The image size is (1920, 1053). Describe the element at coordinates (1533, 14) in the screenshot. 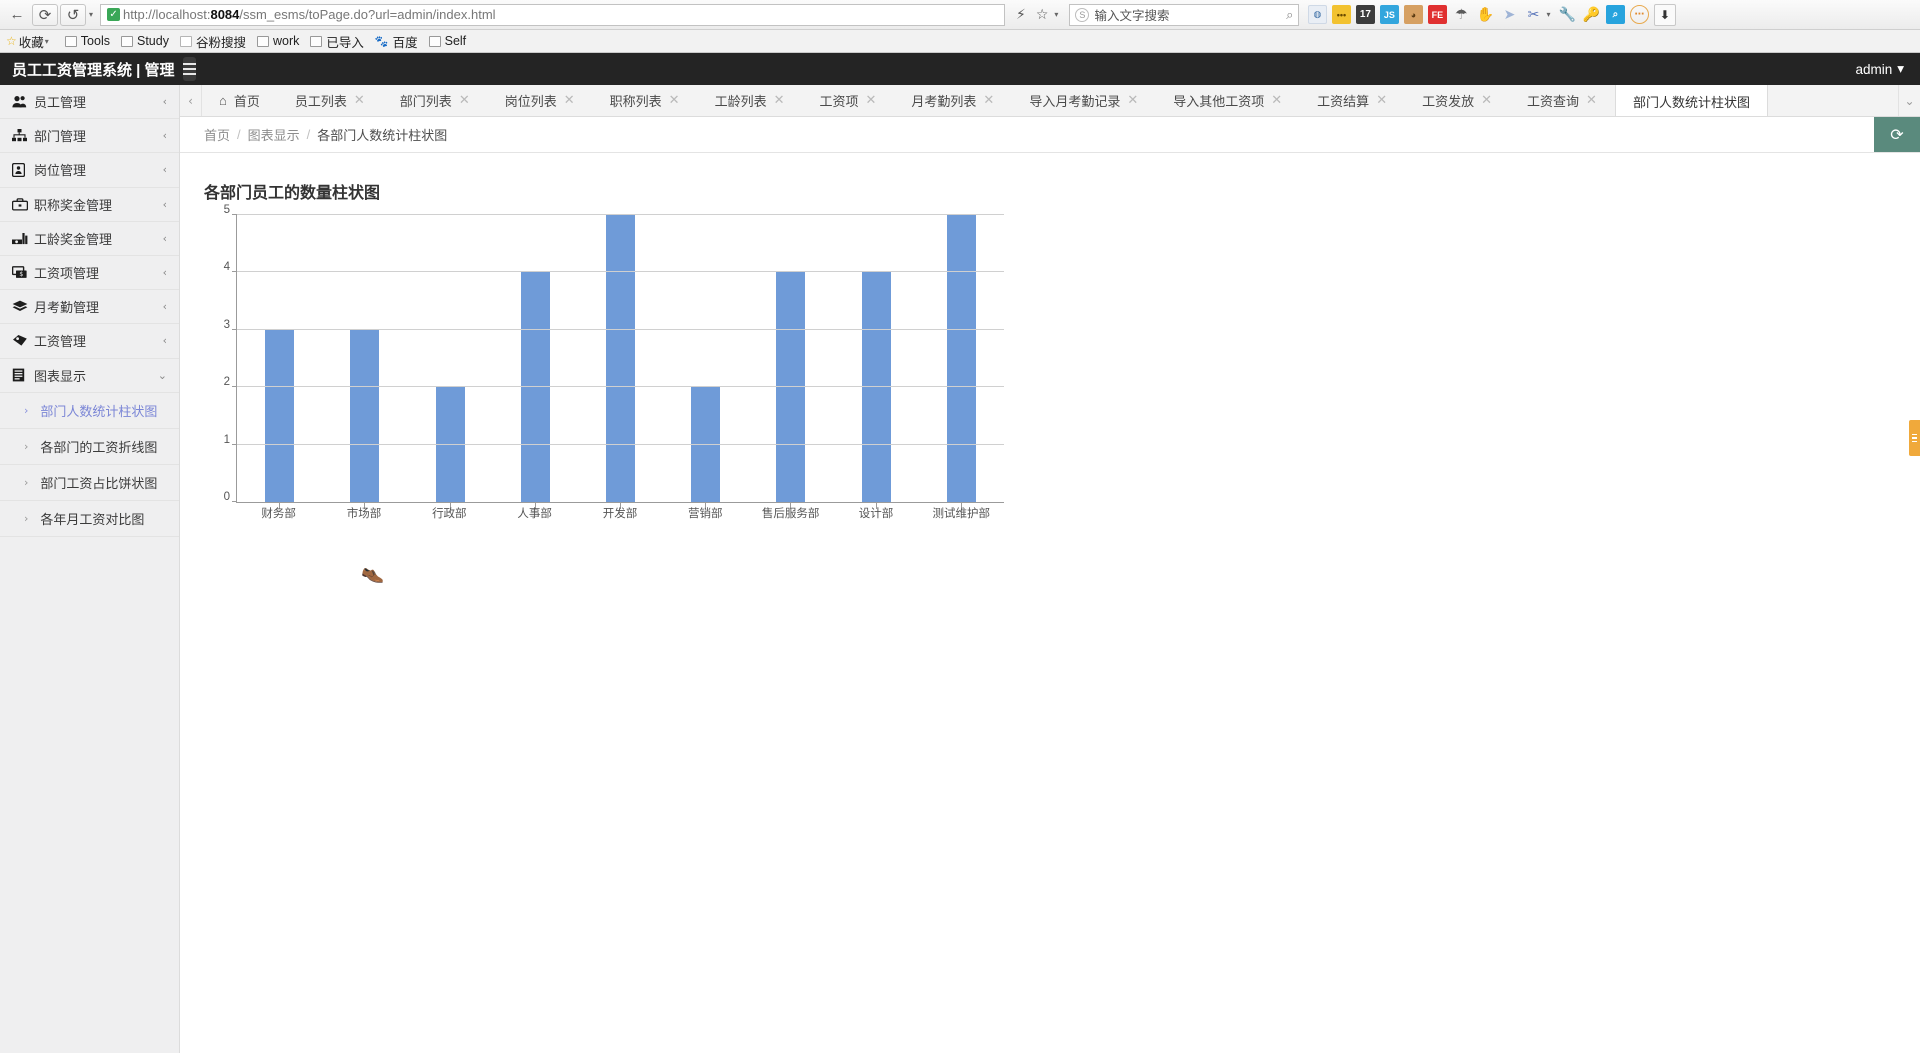

I see `scissors-icon: ✂` at that location.